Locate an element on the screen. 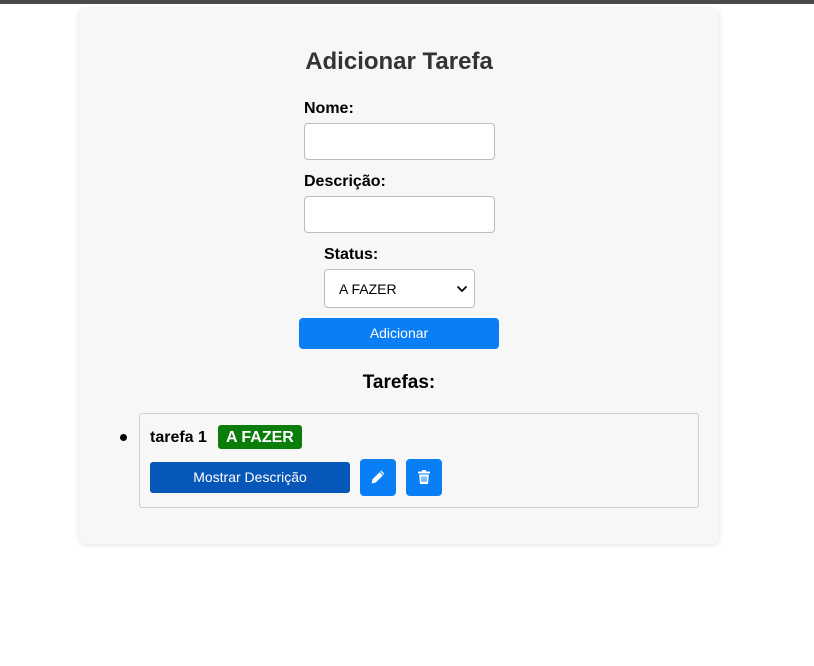 The height and width of the screenshot is (666, 814). list-bullet is located at coordinates (123, 437).